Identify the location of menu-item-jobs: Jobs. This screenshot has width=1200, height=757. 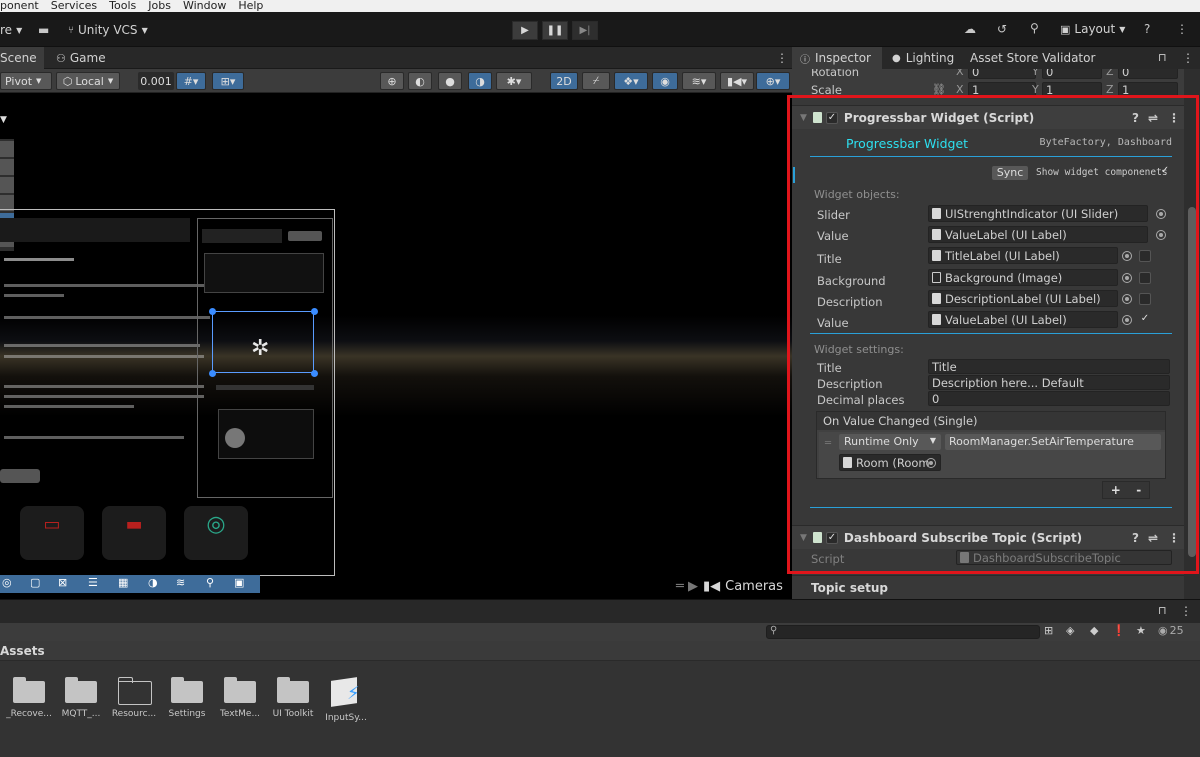
(159, 6).